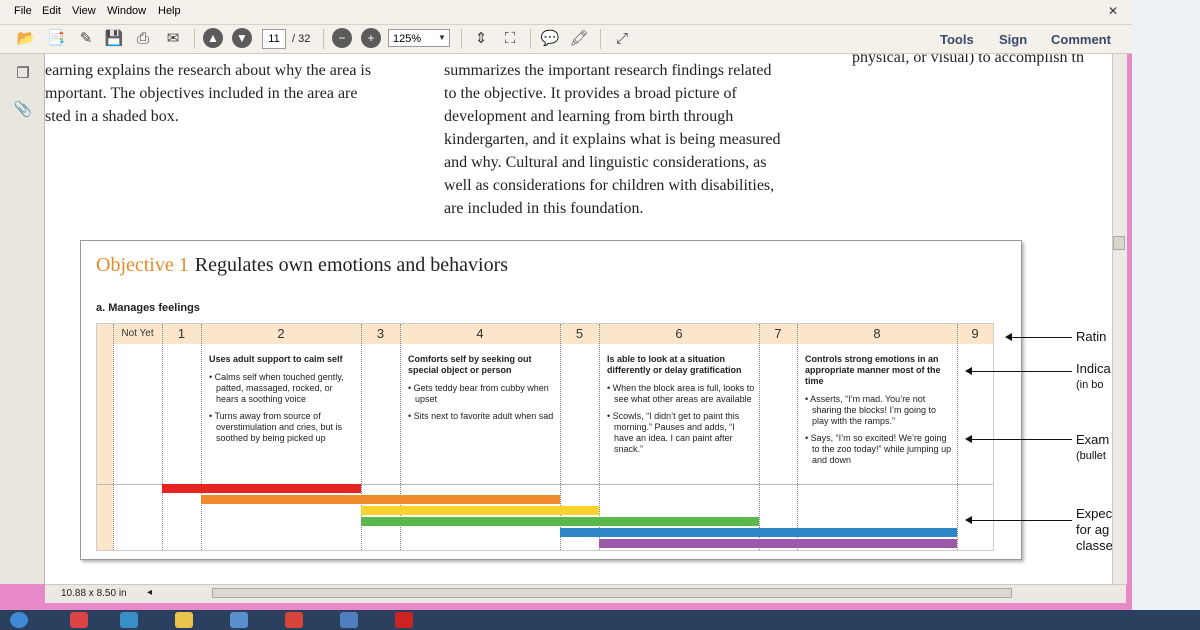 The height and width of the screenshot is (630, 1200). I want to click on next-page-icon: ▼, so click(242, 38).